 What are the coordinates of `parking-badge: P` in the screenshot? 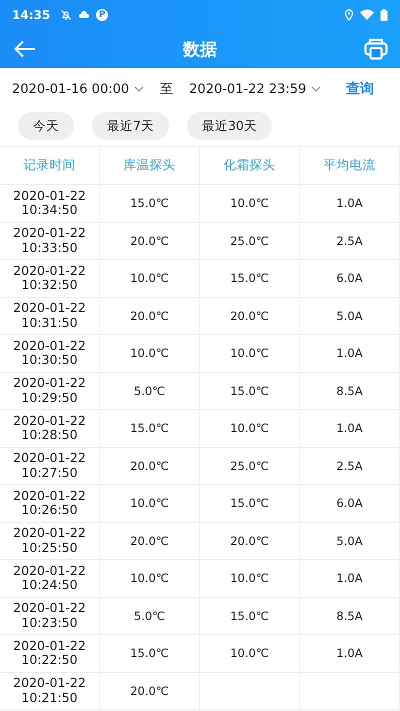 It's located at (102, 15).